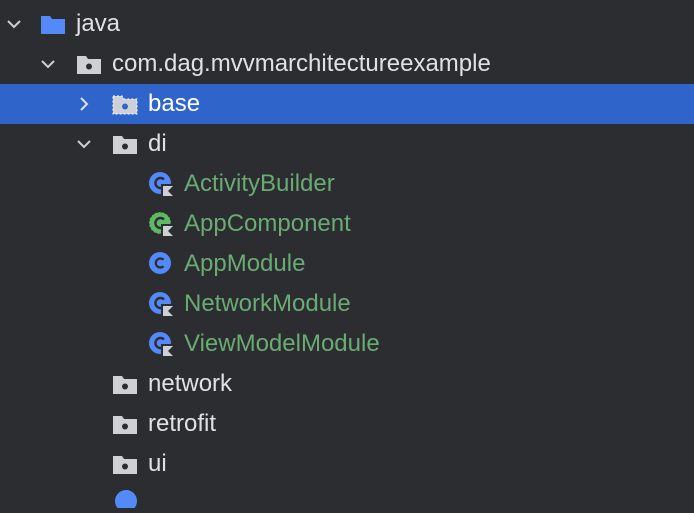  I want to click on tree-item-label: ActivityBuilder, so click(259, 183).